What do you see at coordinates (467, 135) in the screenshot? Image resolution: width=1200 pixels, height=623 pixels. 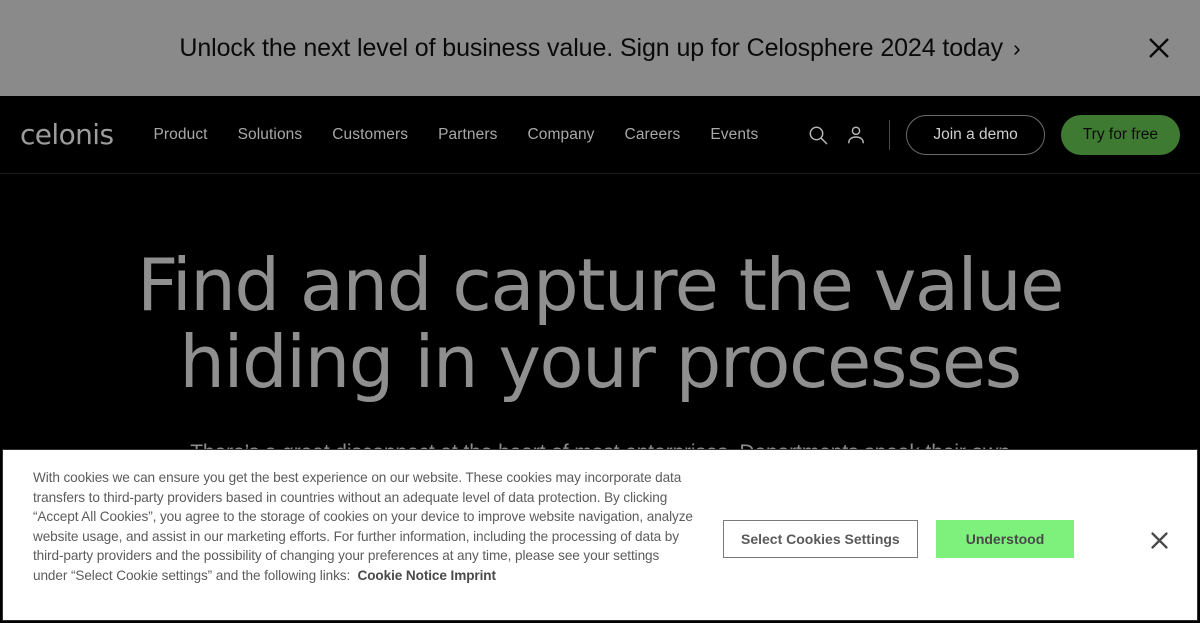 I see `nav-item-partners: Partners` at bounding box center [467, 135].